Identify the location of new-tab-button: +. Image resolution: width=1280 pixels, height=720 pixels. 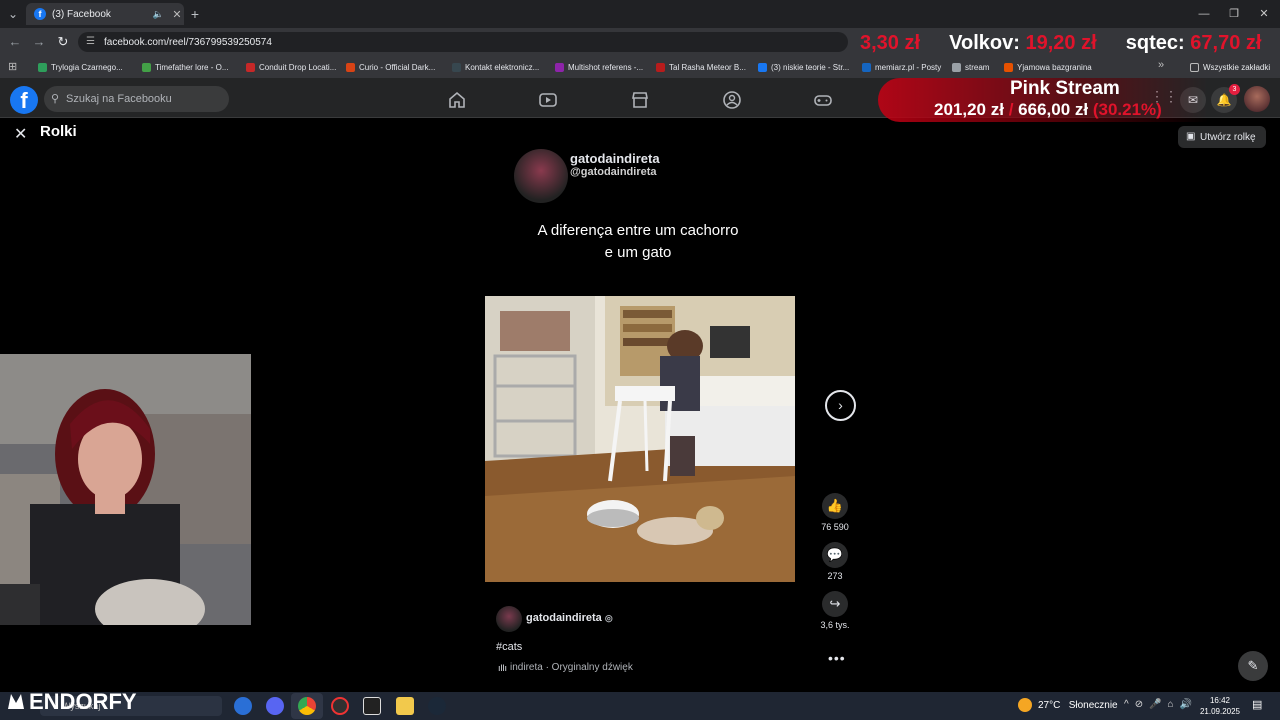
(195, 14).